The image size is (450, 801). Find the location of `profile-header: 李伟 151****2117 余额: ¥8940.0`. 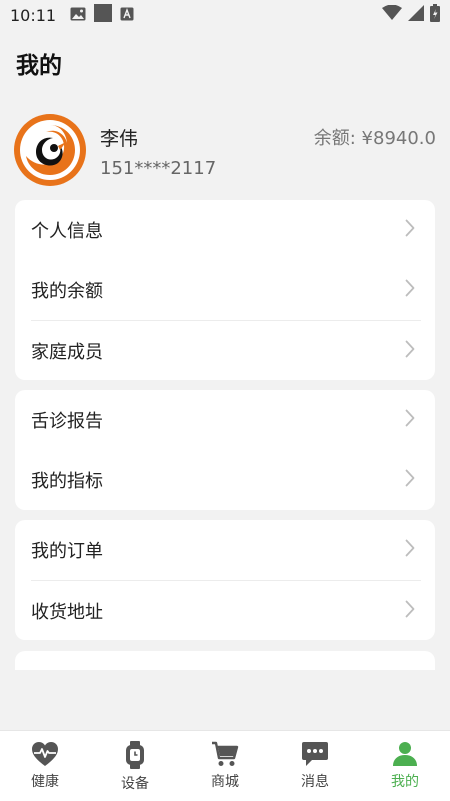

profile-header: 李伟 151****2117 余额: ¥8940.0 is located at coordinates (225, 151).